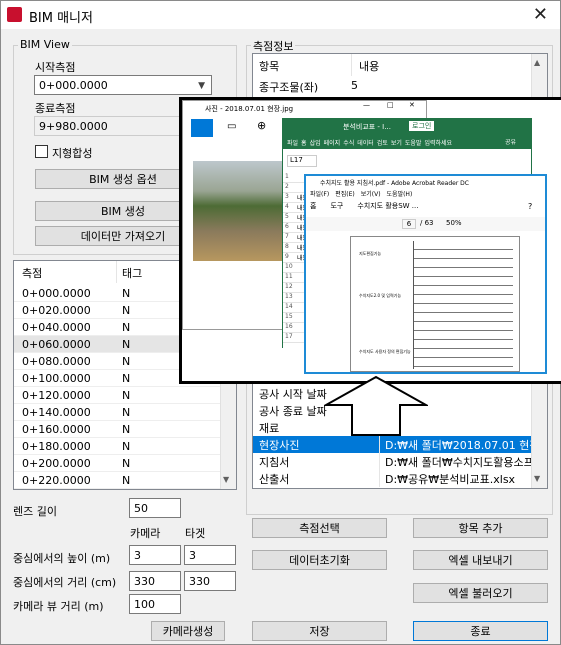 The height and width of the screenshot is (645, 561). What do you see at coordinates (292, 142) in the screenshot?
I see `excel-menu-item: 파일` at bounding box center [292, 142].